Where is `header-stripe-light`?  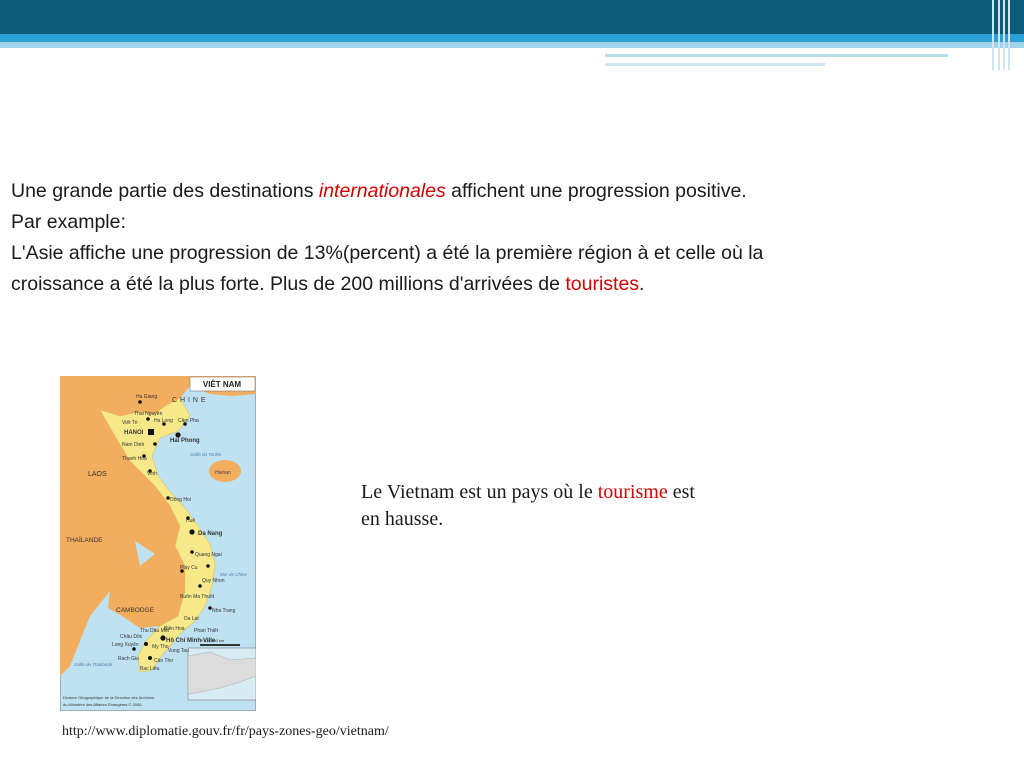 header-stripe-light is located at coordinates (512, 45).